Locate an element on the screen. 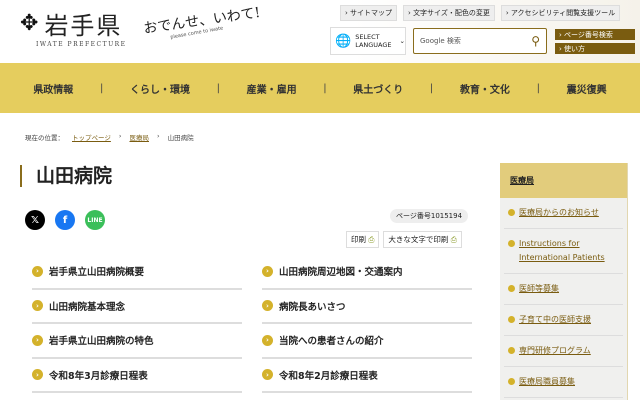 This screenshot has width=640, height=400. list-item: › 令和8年3月診療日程表 is located at coordinates (137, 376).